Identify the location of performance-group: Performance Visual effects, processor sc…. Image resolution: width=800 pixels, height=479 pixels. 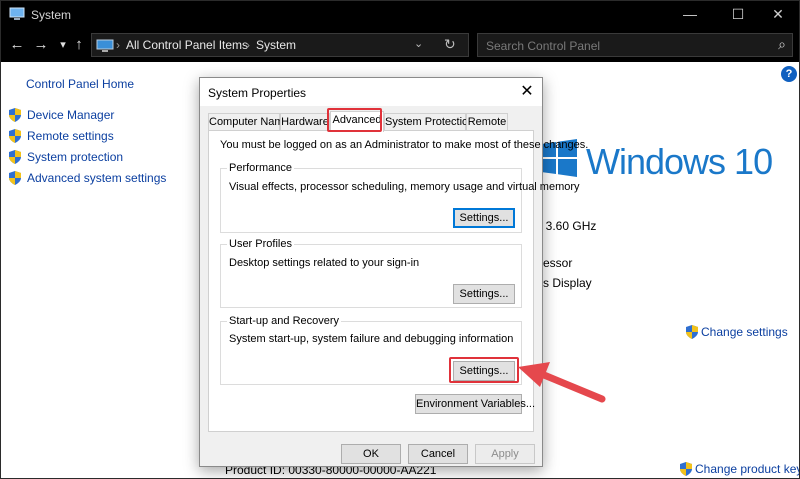
(400, 197).